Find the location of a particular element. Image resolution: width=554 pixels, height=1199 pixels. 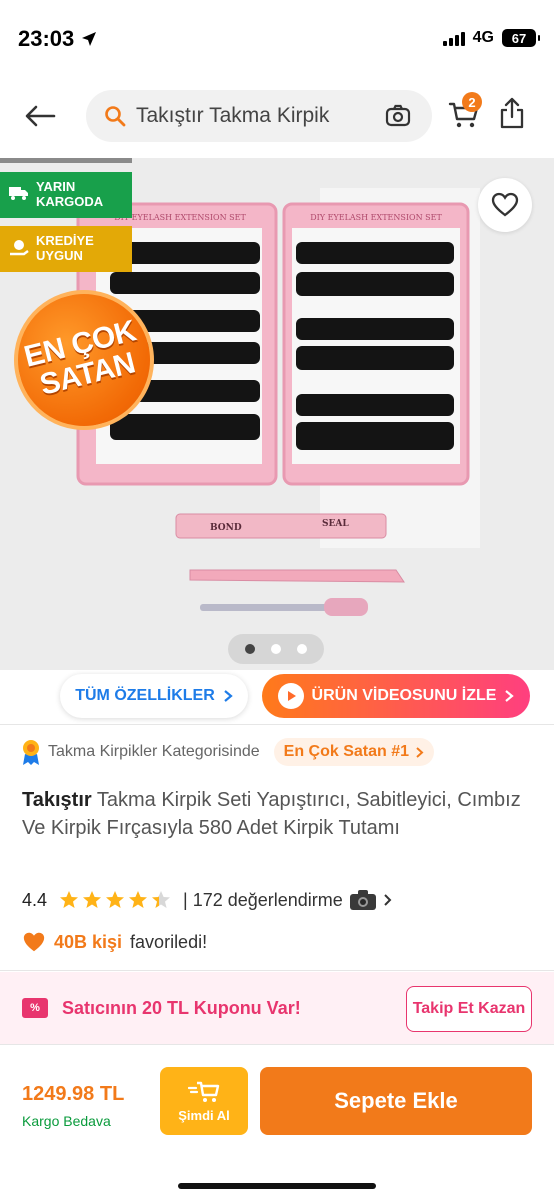

heart-icon is located at coordinates (505, 204).